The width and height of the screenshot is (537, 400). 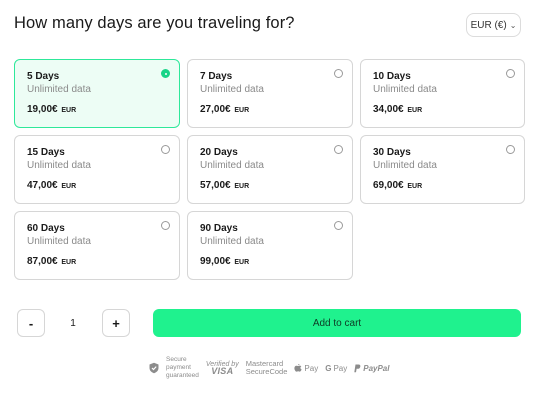 I want to click on mastercard-securecode-logo: Mastercard SecureCode, so click(x=266, y=367).